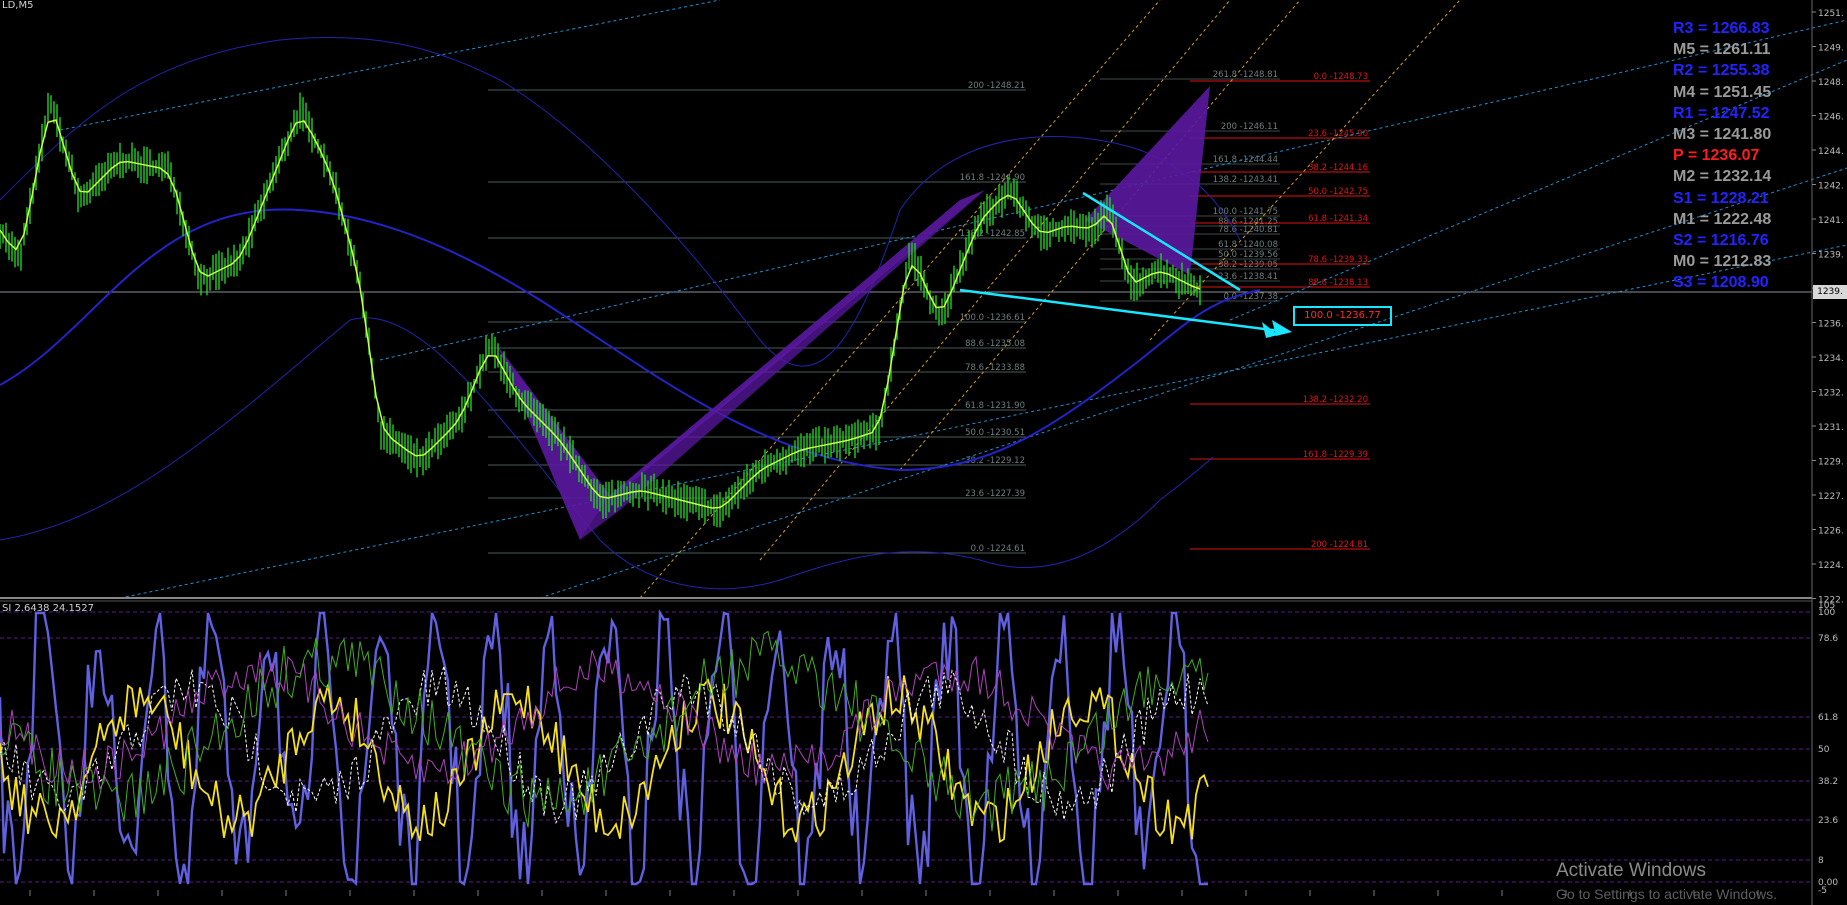  I want to click on fib-level-label: 61.8 -1231.90, so click(995, 406).